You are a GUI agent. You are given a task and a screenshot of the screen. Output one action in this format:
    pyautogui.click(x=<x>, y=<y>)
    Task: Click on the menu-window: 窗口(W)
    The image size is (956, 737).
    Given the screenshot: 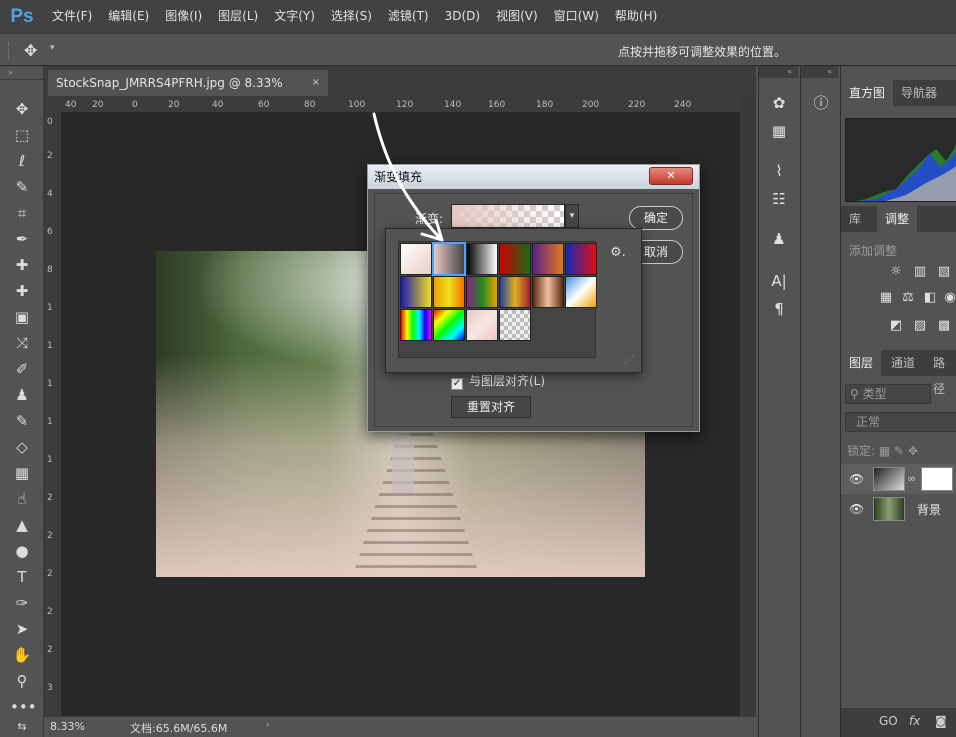 What is the action you would take?
    pyautogui.click(x=576, y=16)
    